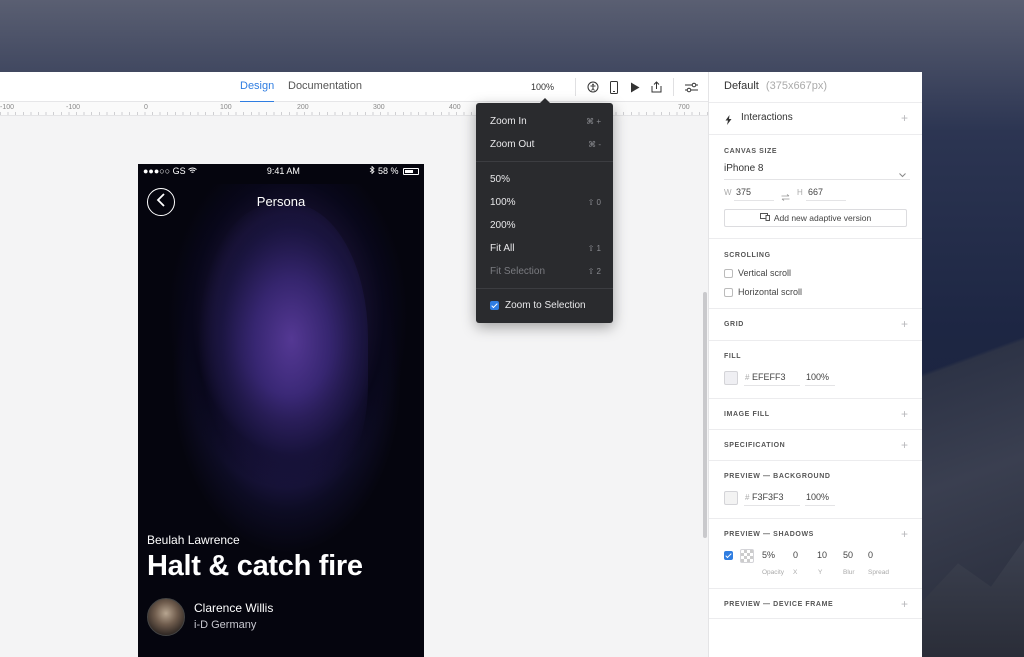  Describe the element at coordinates (904, 118) in the screenshot. I see `add-interaction-plus-icon: +` at that location.